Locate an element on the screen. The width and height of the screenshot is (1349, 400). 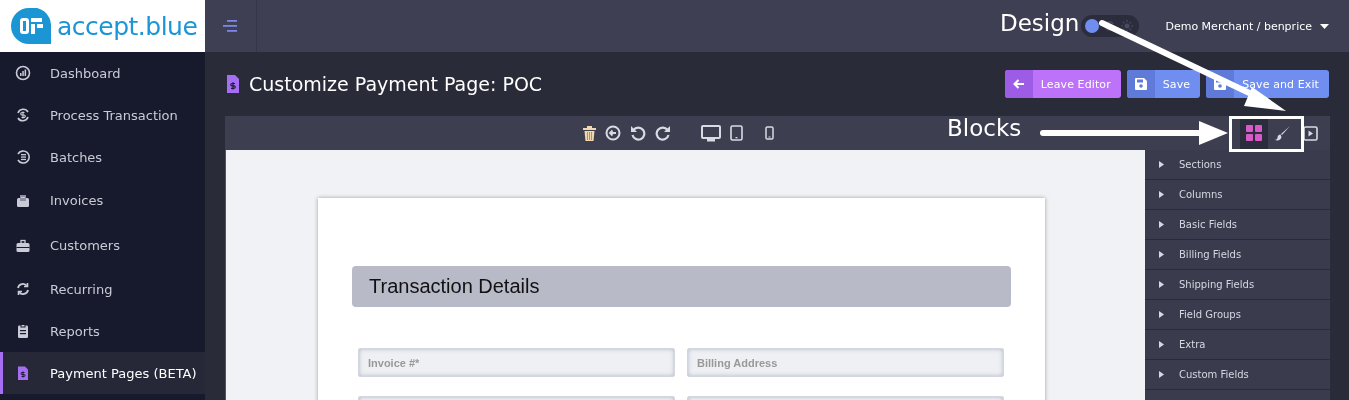
block-category: Columns is located at coordinates (1237, 195).